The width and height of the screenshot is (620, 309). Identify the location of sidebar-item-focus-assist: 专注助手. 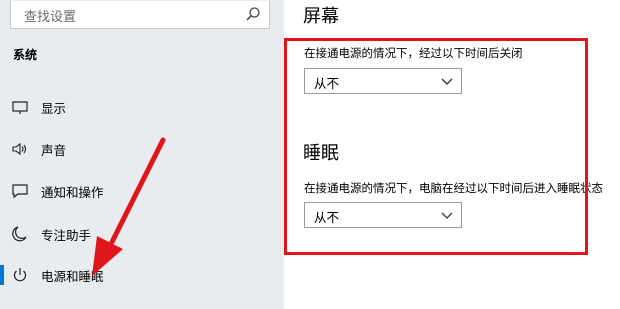
(142, 234).